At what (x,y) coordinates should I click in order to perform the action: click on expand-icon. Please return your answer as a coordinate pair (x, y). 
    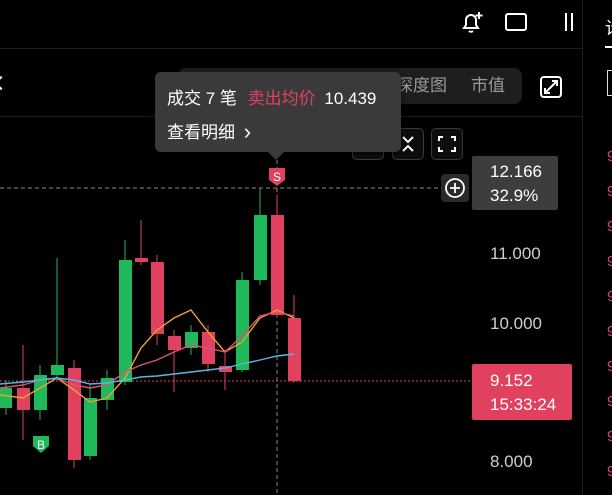
    Looking at the image, I should click on (551, 87).